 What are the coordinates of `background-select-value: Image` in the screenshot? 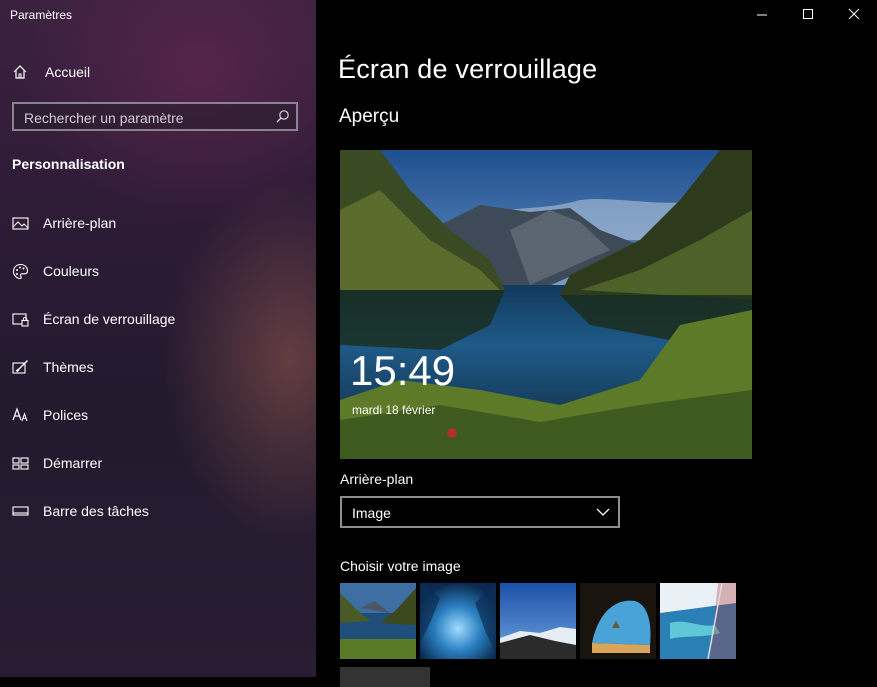 It's located at (371, 513).